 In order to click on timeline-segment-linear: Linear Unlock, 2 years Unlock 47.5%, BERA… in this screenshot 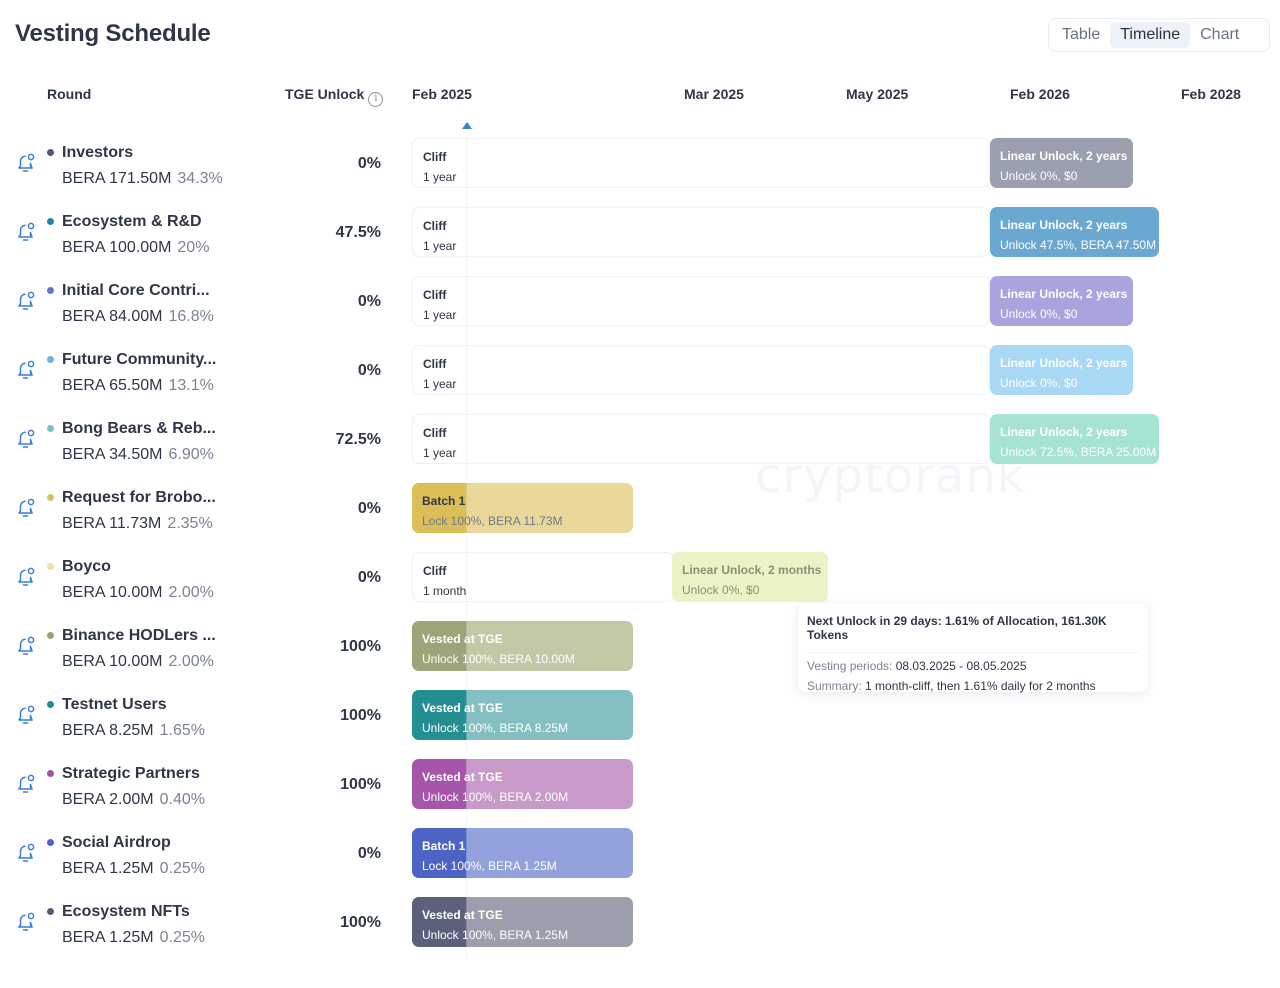, I will do `click(1074, 232)`.